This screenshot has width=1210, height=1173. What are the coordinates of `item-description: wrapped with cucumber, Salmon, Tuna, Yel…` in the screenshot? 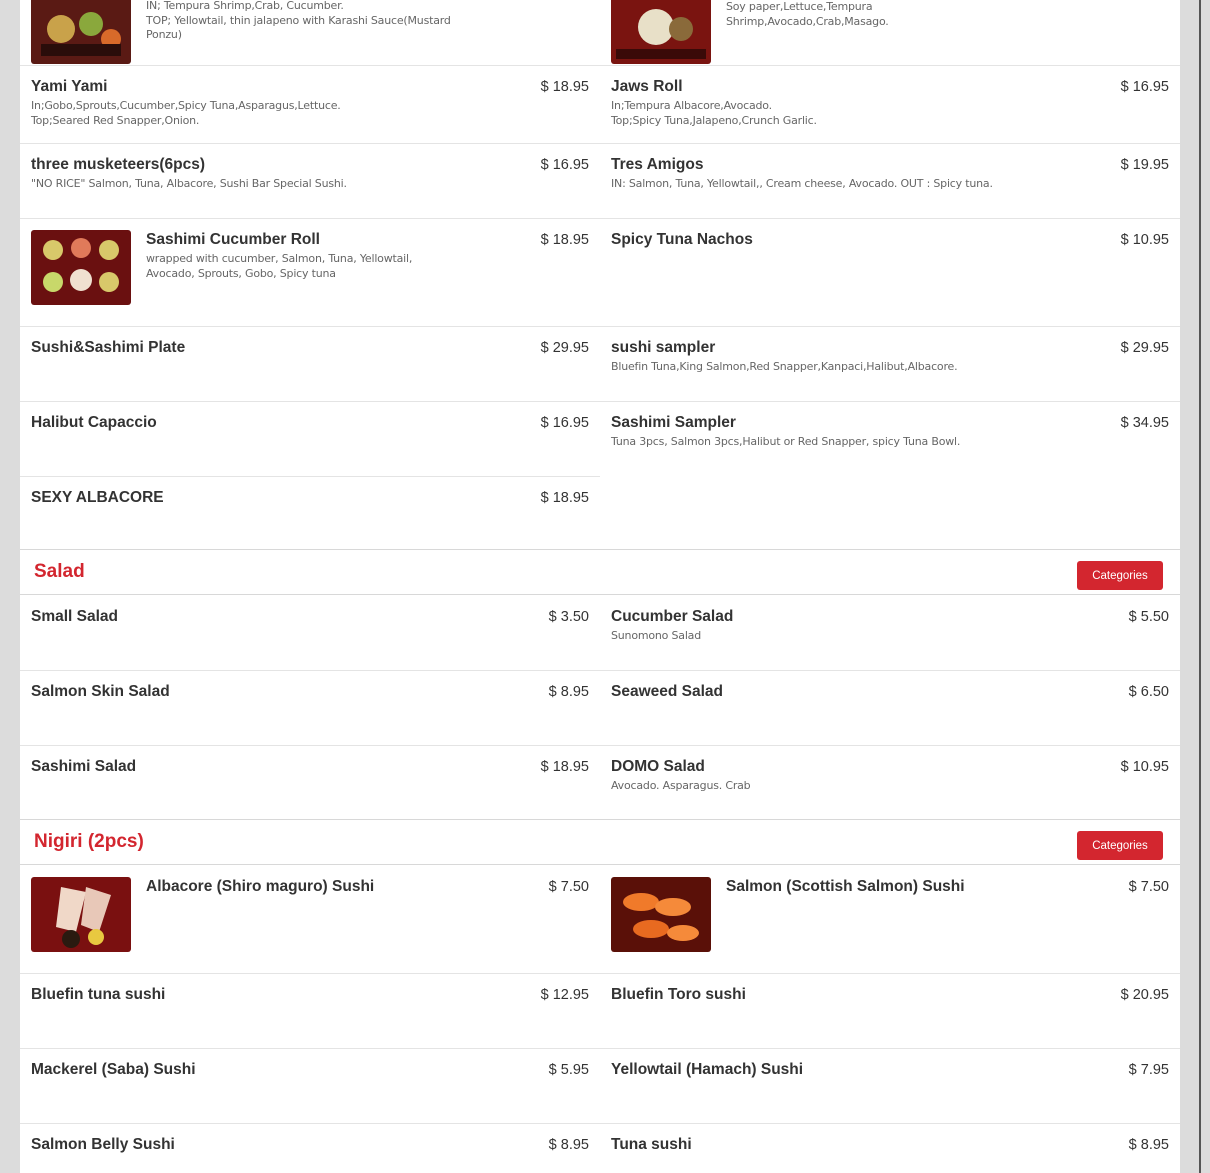 It's located at (279, 266).